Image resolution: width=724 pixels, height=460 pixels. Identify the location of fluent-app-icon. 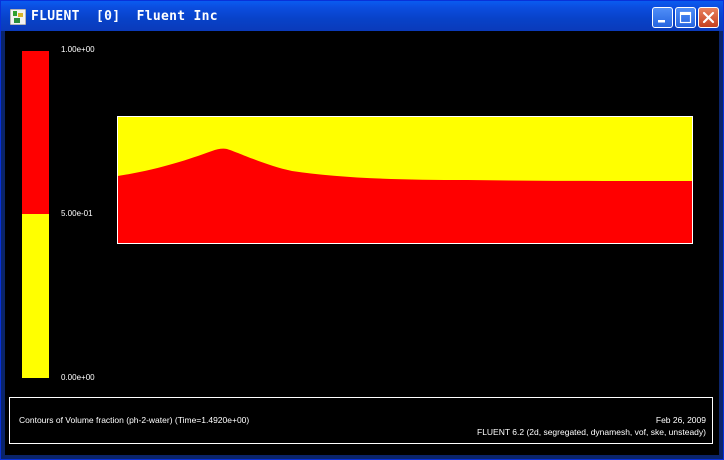
(18, 17).